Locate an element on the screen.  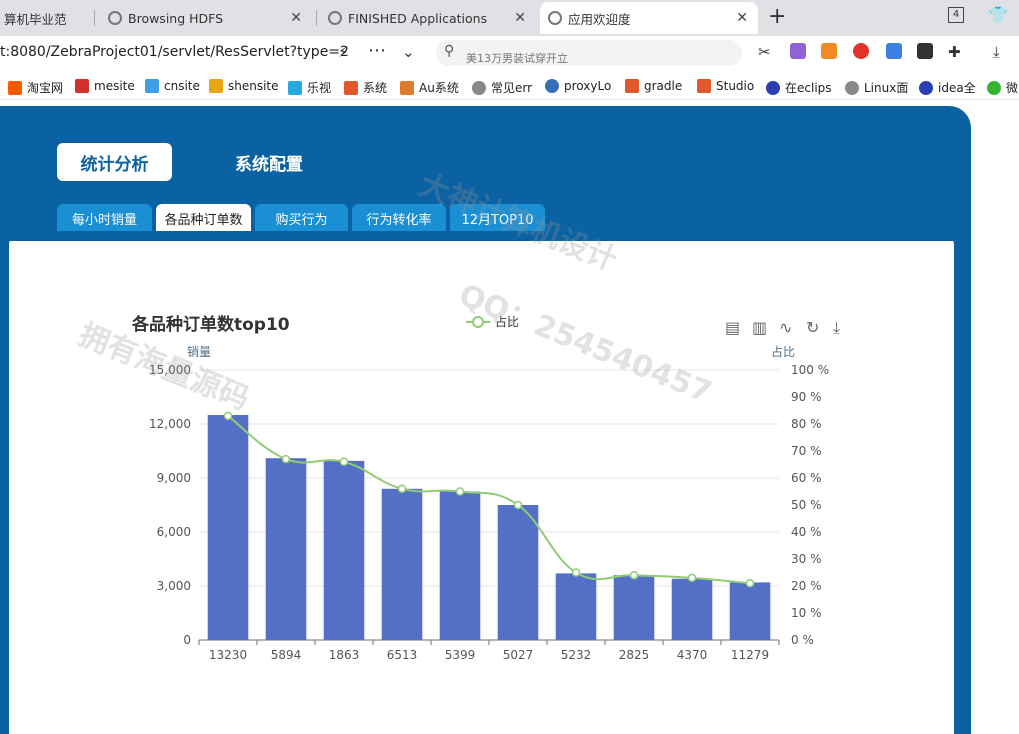
bookmark-item: mesite is located at coordinates (105, 86).